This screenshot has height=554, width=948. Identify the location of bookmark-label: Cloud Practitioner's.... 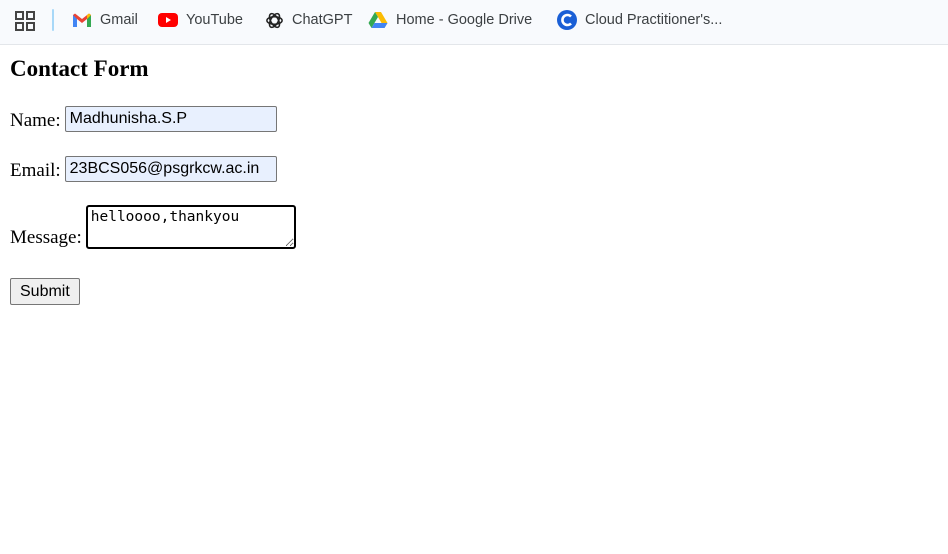
(654, 20).